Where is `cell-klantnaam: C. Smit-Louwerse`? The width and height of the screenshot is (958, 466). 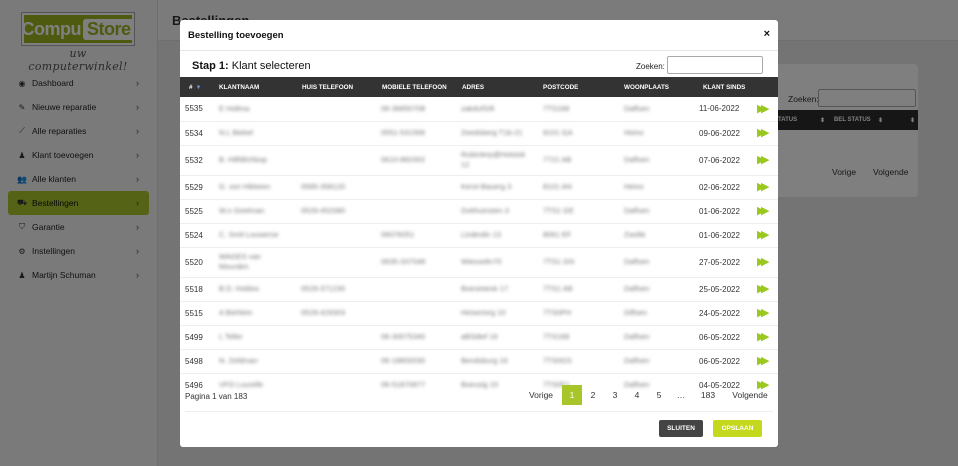
cell-klantnaam: C. Smit-Louwerse is located at coordinates (249, 234).